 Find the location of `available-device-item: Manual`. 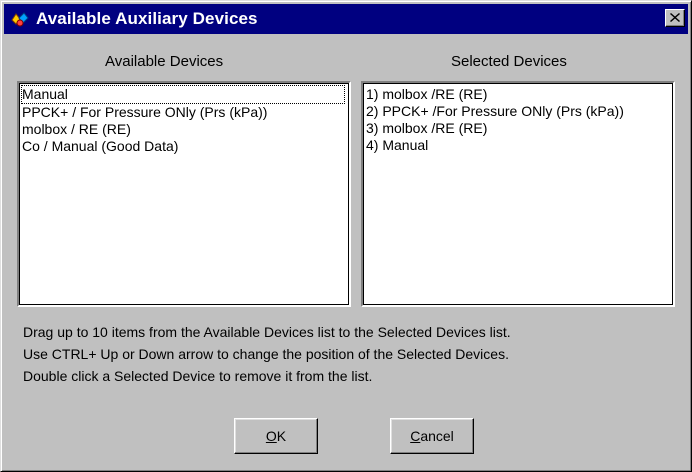

available-device-item: Manual is located at coordinates (183, 94).